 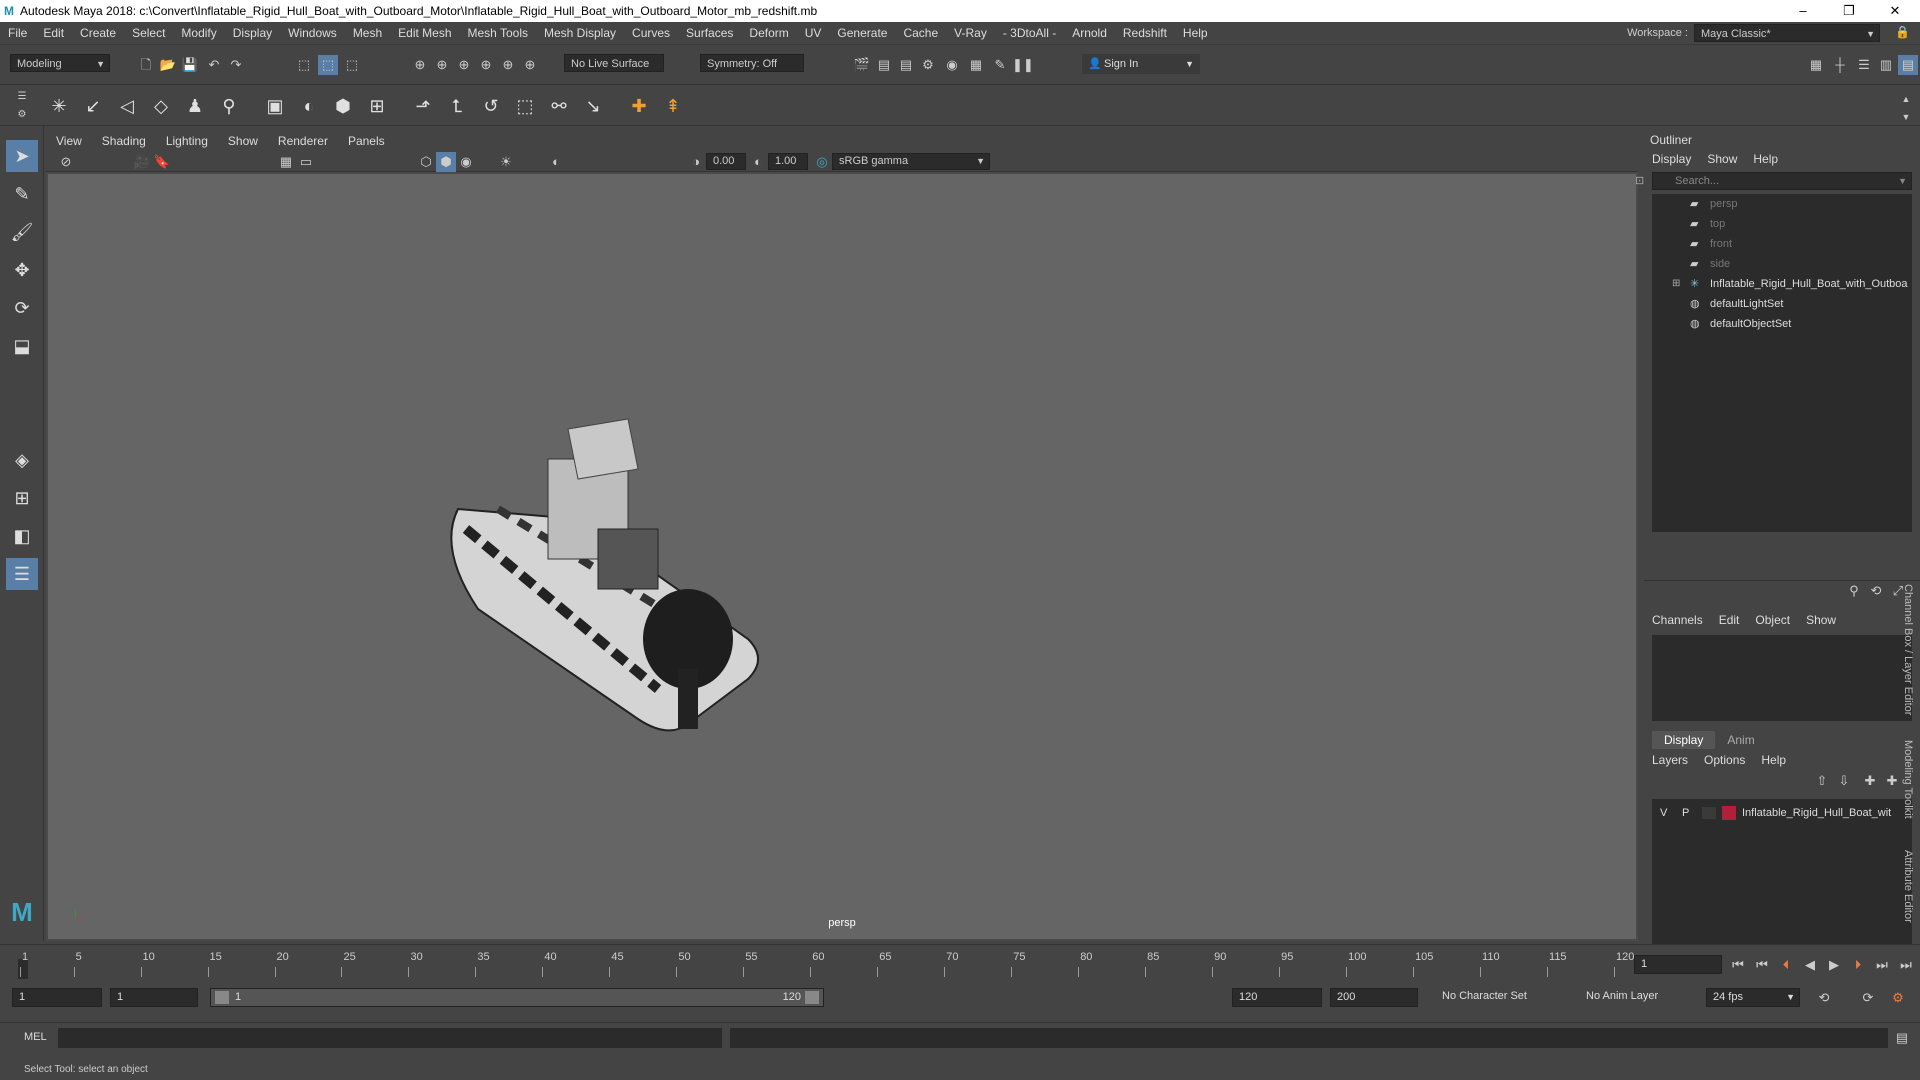 I want to click on range-bar: 1 120, so click(x=517, y=997).